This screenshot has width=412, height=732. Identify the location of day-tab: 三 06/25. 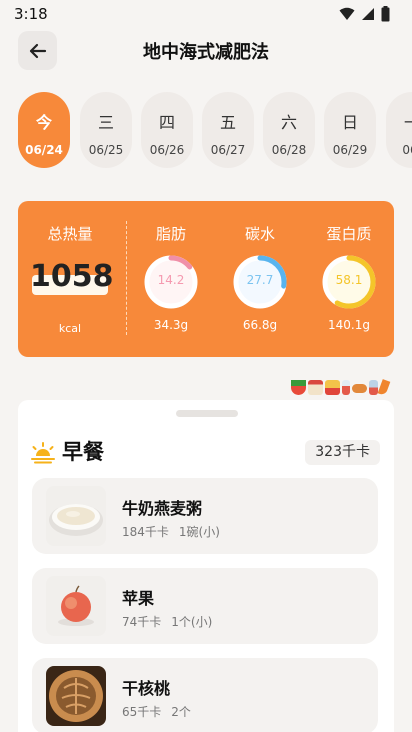
(106, 130).